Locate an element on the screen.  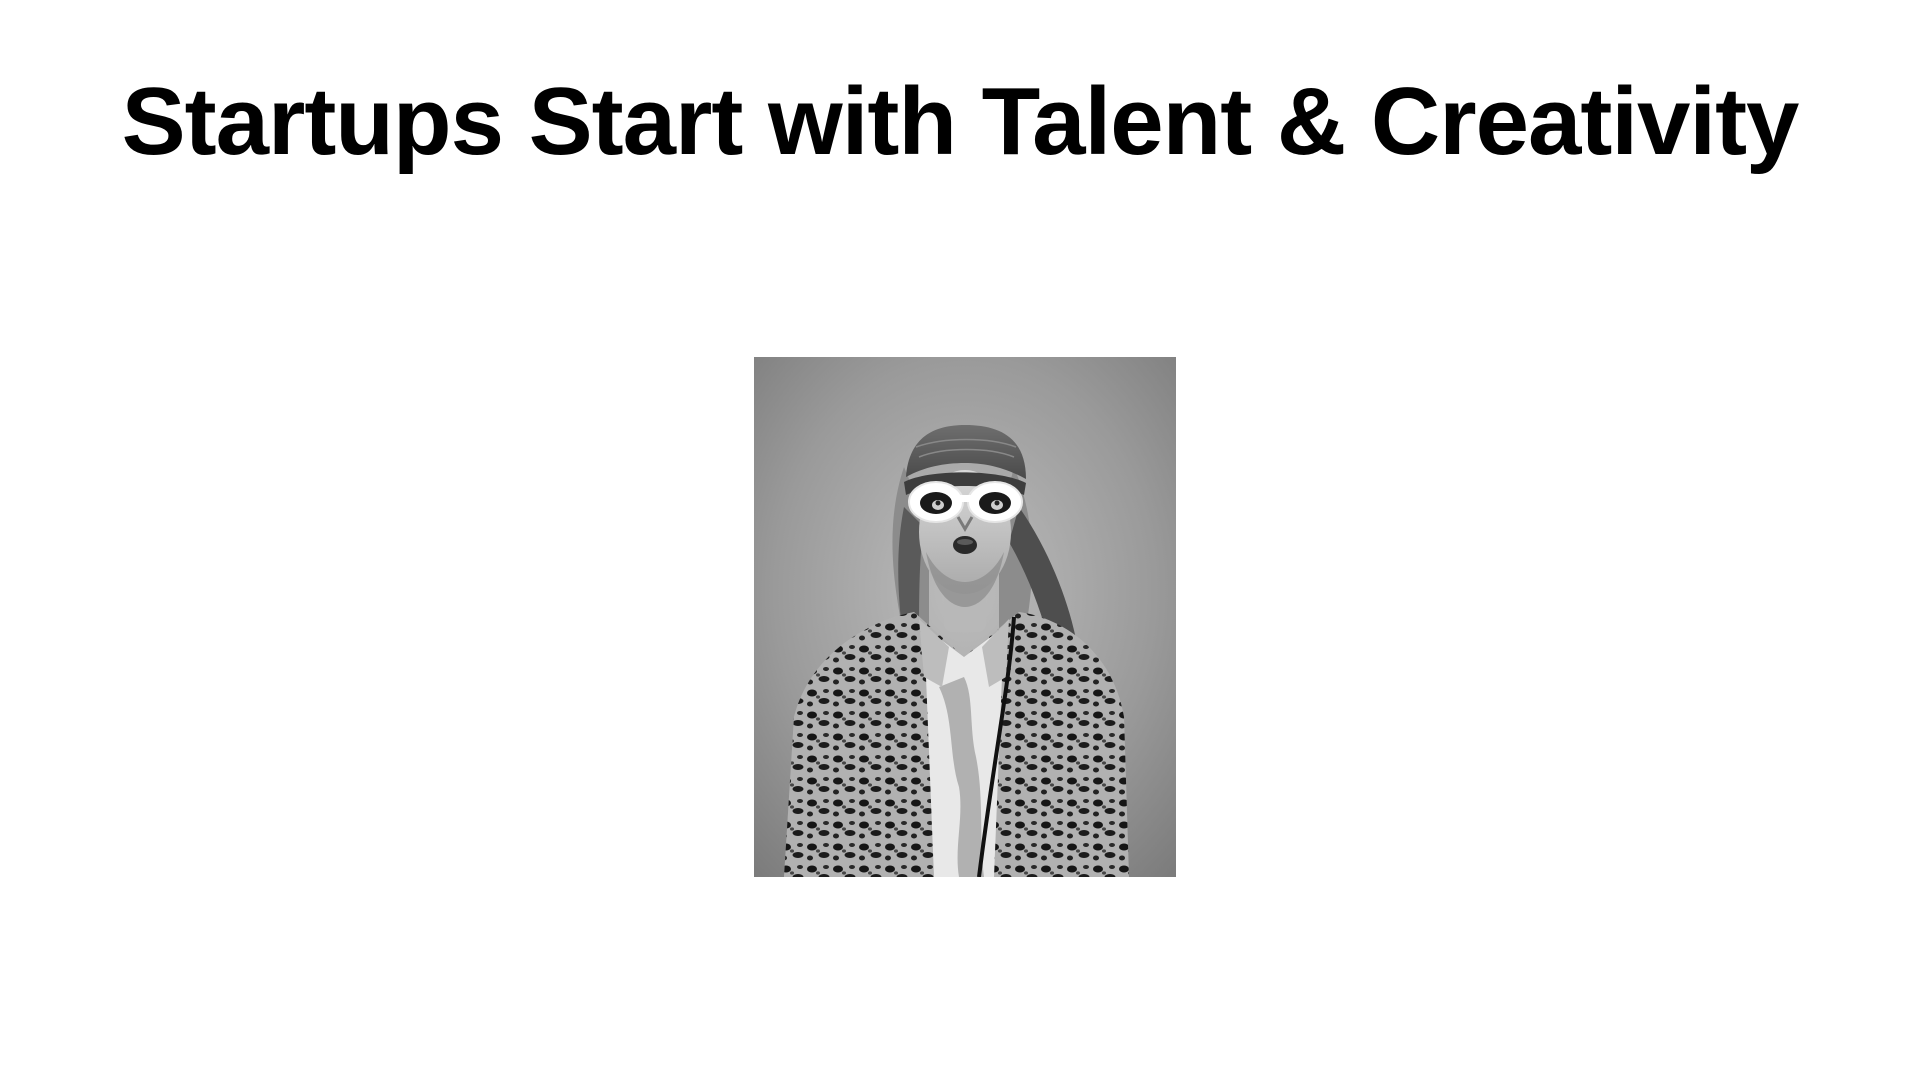
portrait-photo-image is located at coordinates (965, 617).